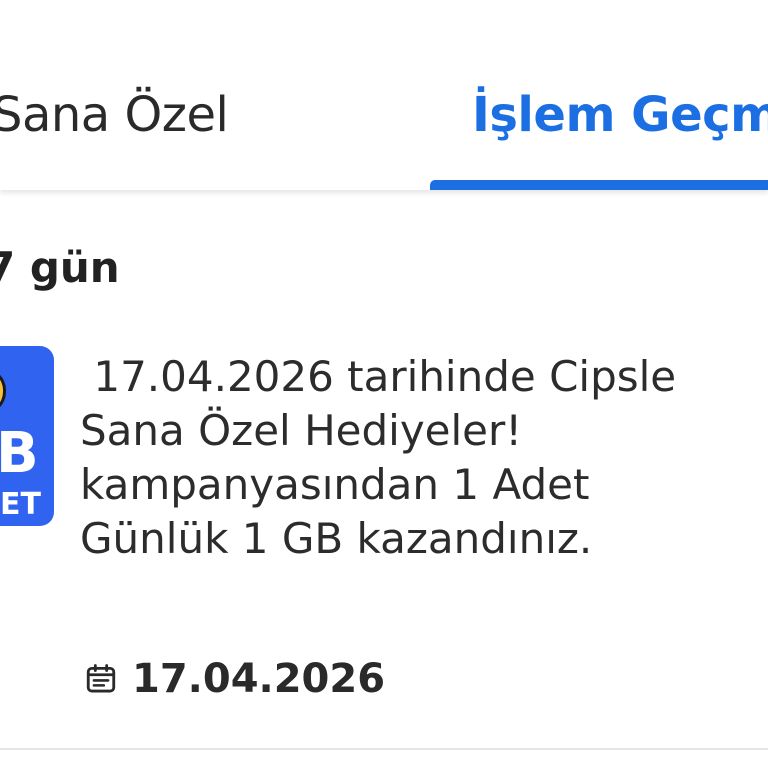  I want to click on message-line: Günlük 1 GB kazandınız., so click(336, 538).